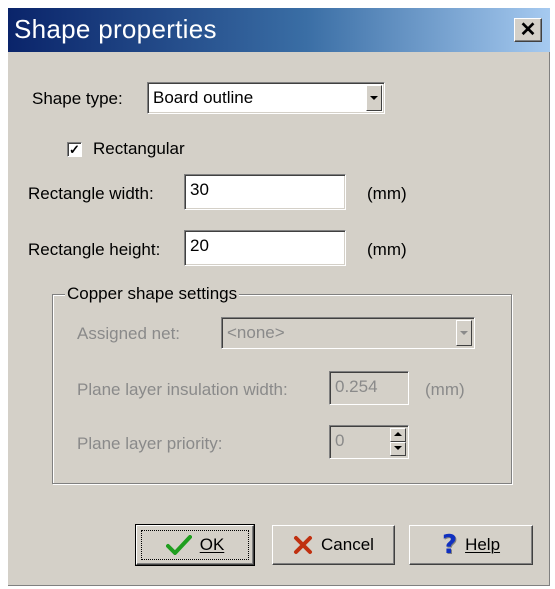  What do you see at coordinates (347, 544) in the screenshot?
I see `cancel-label: Cancel` at bounding box center [347, 544].